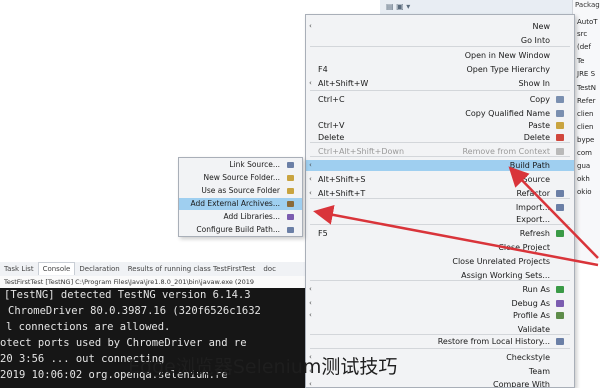 The width and height of the screenshot is (600, 388). Describe the element at coordinates (269, 269) in the screenshot. I see `tab-javadoc: doc` at that location.